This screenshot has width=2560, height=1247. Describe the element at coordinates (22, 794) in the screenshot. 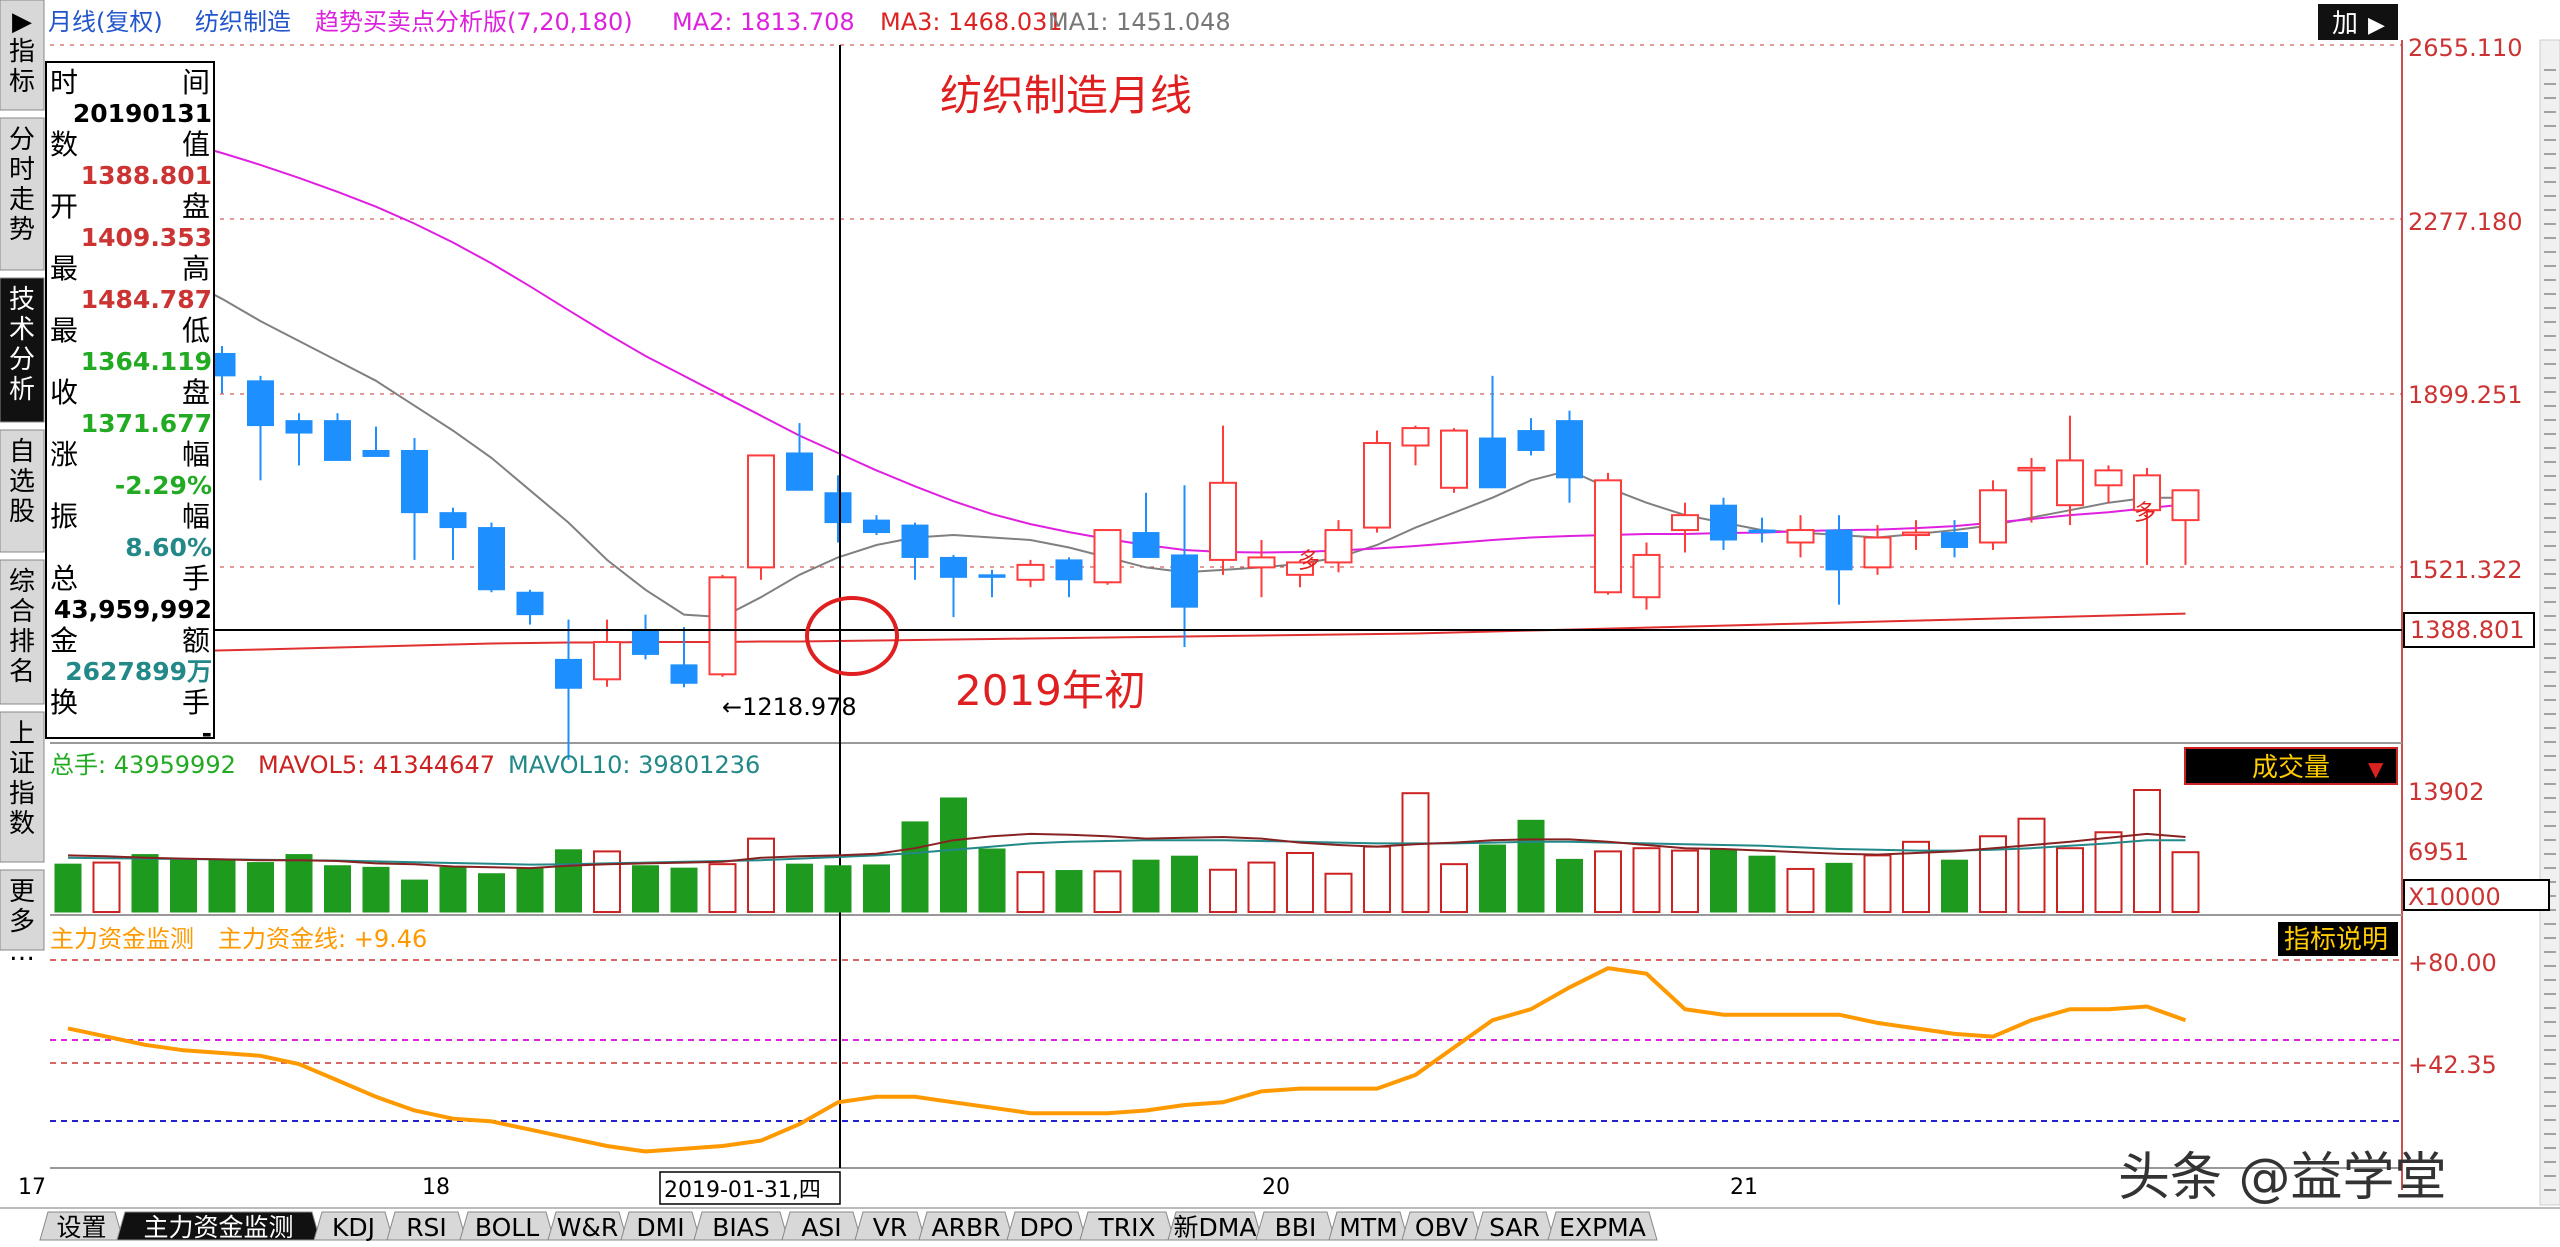

I see `left-tab-char: 指` at that location.